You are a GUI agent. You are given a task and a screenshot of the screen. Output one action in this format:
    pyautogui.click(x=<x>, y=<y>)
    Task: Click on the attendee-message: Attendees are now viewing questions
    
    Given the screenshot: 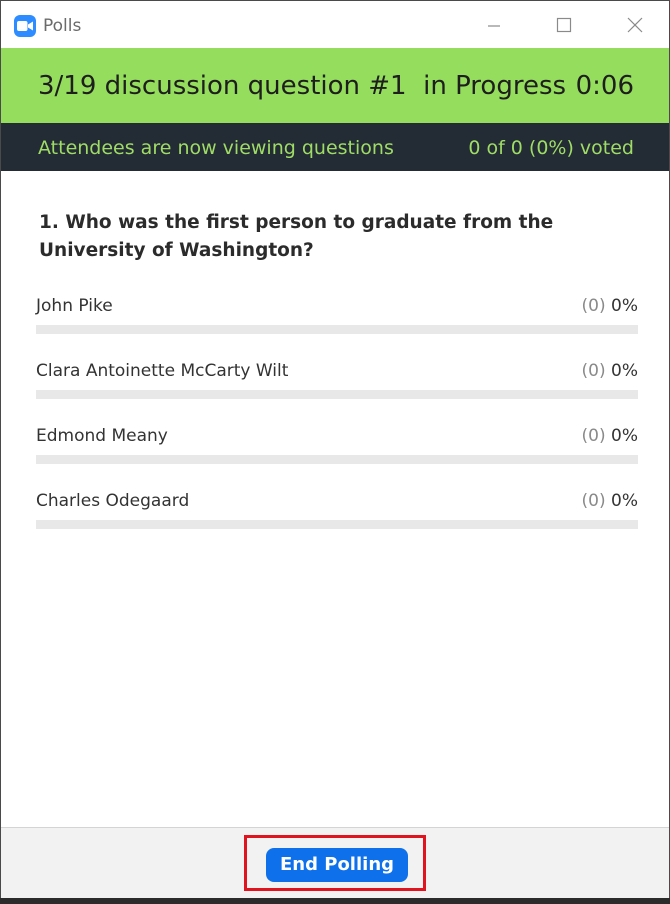 What is the action you would take?
    pyautogui.click(x=216, y=148)
    